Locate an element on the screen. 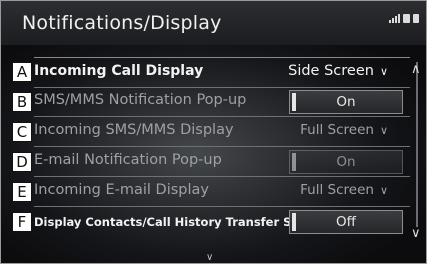 The image size is (427, 264). toggle-value: Off is located at coordinates (346, 222).